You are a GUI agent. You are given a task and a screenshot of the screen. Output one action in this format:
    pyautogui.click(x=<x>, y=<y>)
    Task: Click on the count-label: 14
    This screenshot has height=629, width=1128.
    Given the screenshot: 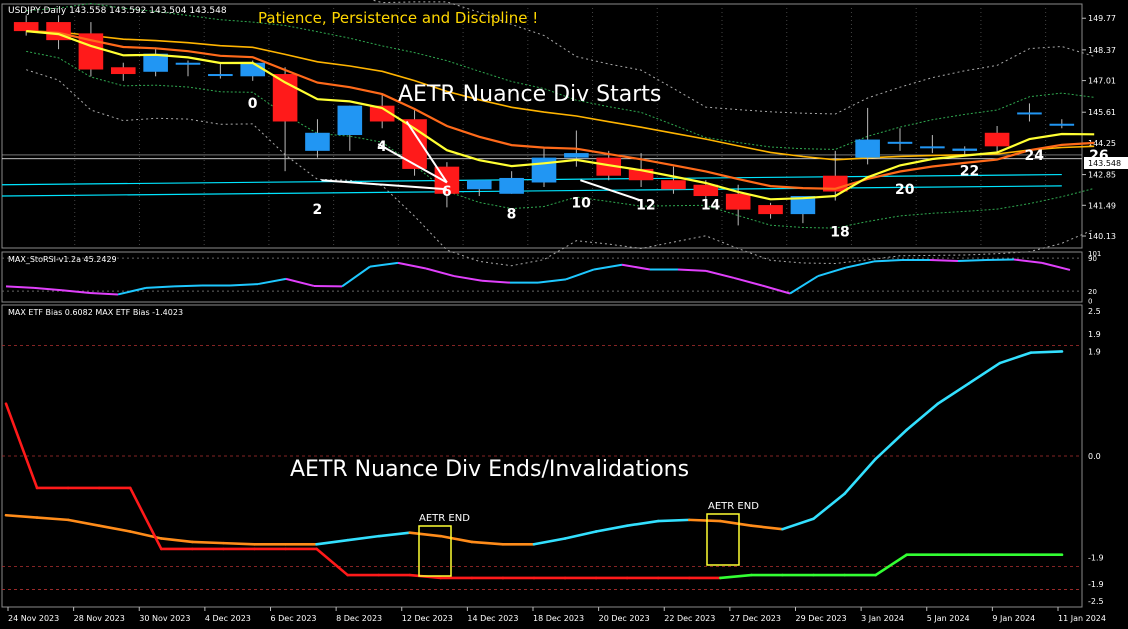 What is the action you would take?
    pyautogui.click(x=711, y=206)
    